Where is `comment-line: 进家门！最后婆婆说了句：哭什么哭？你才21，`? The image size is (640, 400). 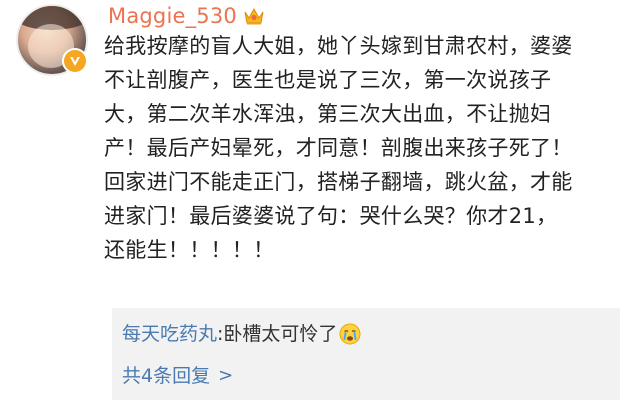
comment-line: 进家门！最后婆婆说了句：哭什么哭？你才21， is located at coordinates (331, 216).